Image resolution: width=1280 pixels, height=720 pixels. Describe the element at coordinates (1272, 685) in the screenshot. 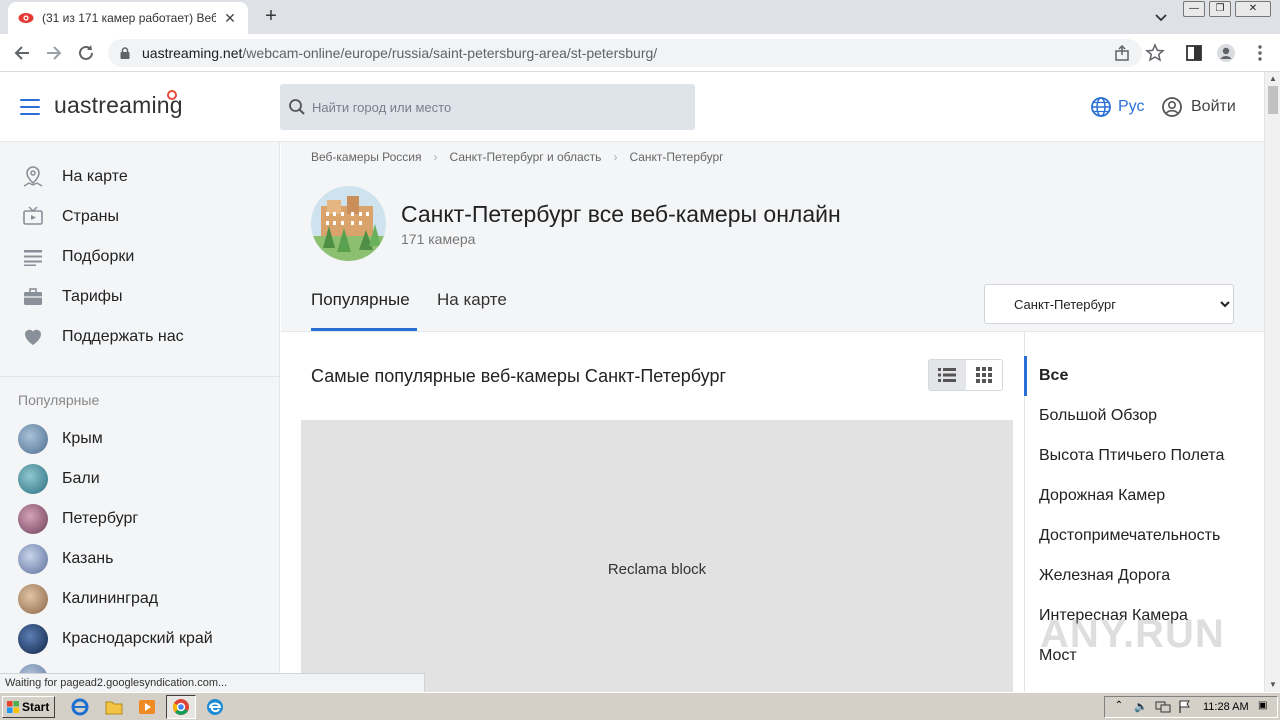

I see `scroll-down-icon: ▼` at that location.